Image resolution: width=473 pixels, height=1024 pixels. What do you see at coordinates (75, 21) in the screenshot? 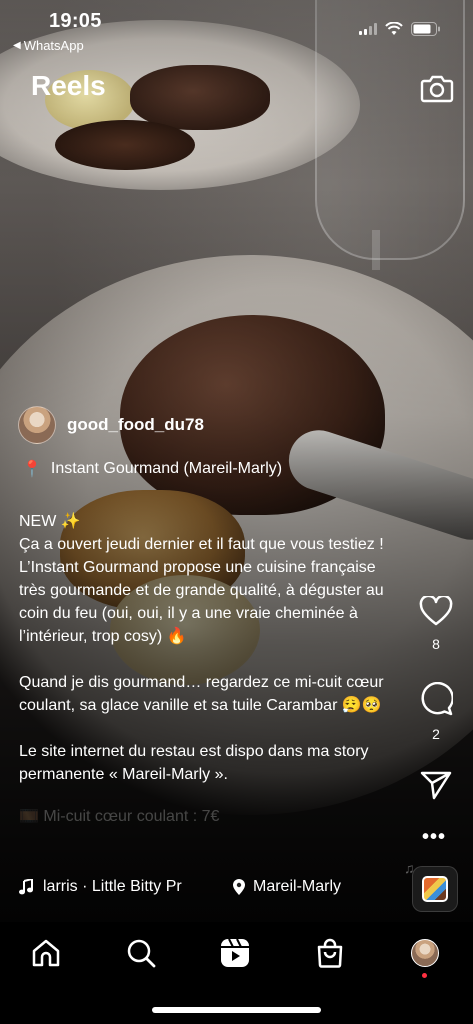
I see `status-time: 19:05` at bounding box center [75, 21].